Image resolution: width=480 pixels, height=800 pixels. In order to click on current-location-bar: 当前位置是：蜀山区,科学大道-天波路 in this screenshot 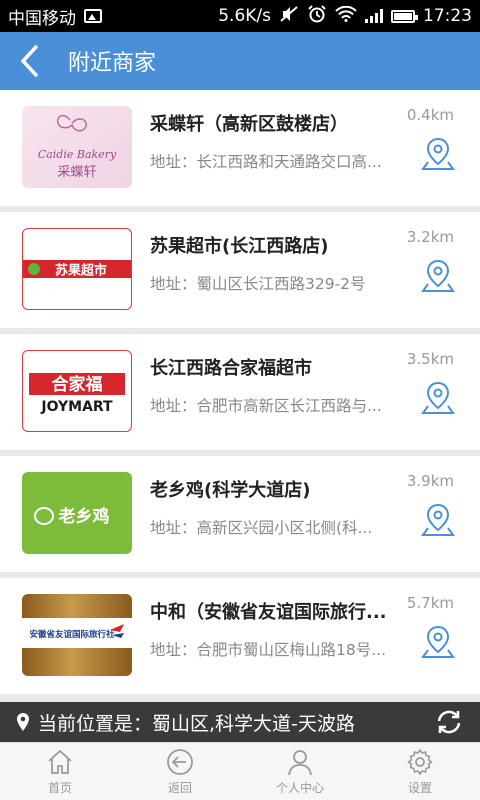, I will do `click(240, 722)`.